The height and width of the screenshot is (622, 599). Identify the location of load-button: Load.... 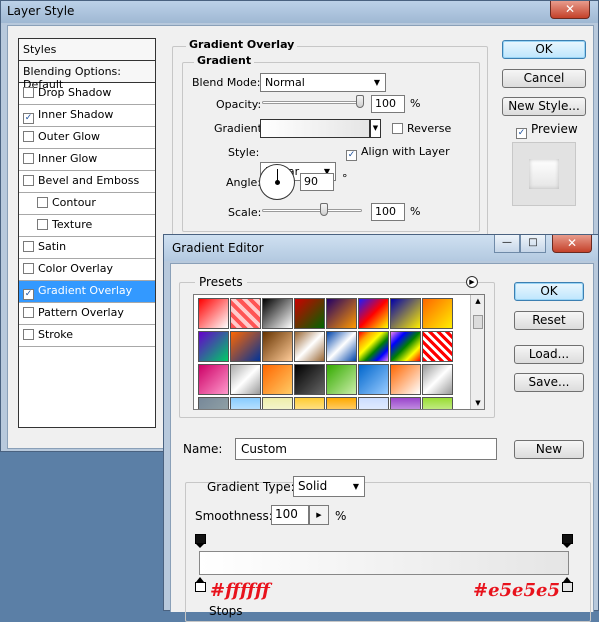
(549, 354).